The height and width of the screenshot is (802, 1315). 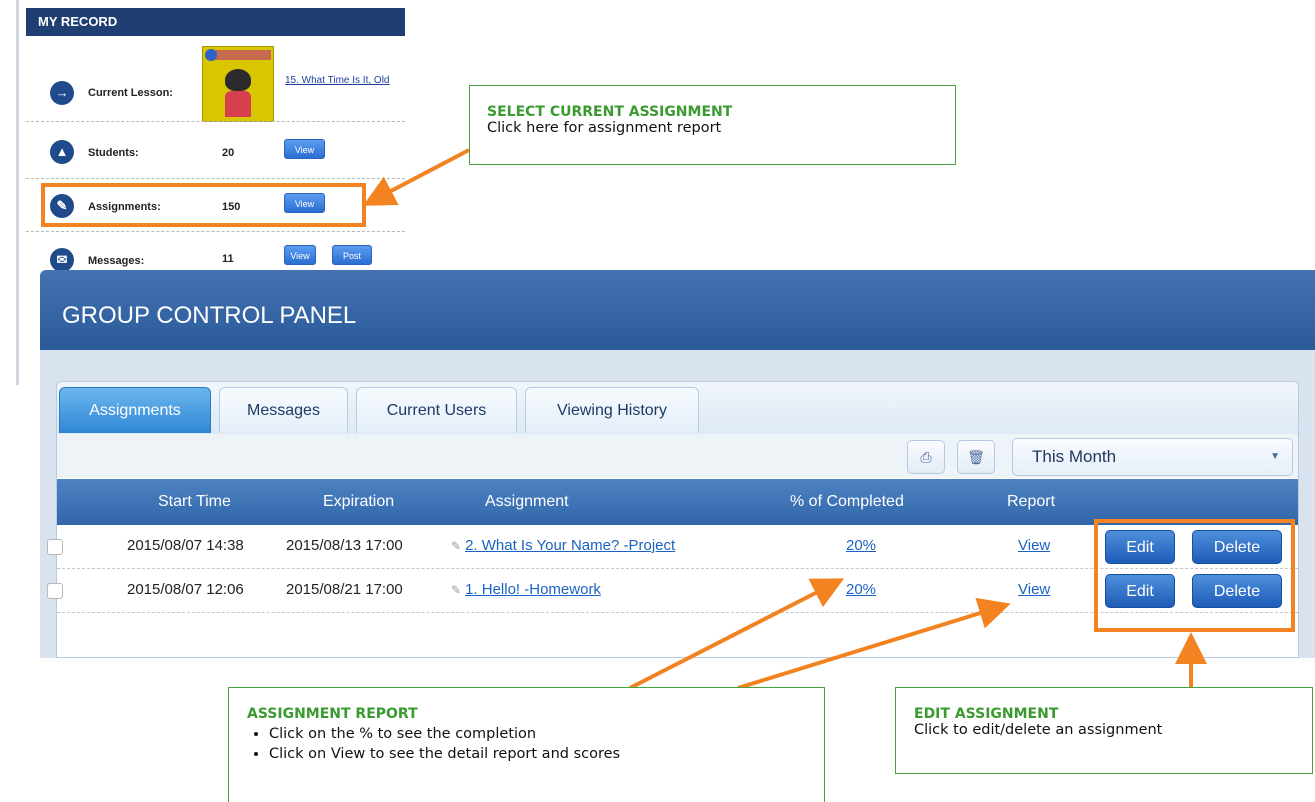 What do you see at coordinates (359, 501) in the screenshot?
I see `col-expiration: Expiration` at bounding box center [359, 501].